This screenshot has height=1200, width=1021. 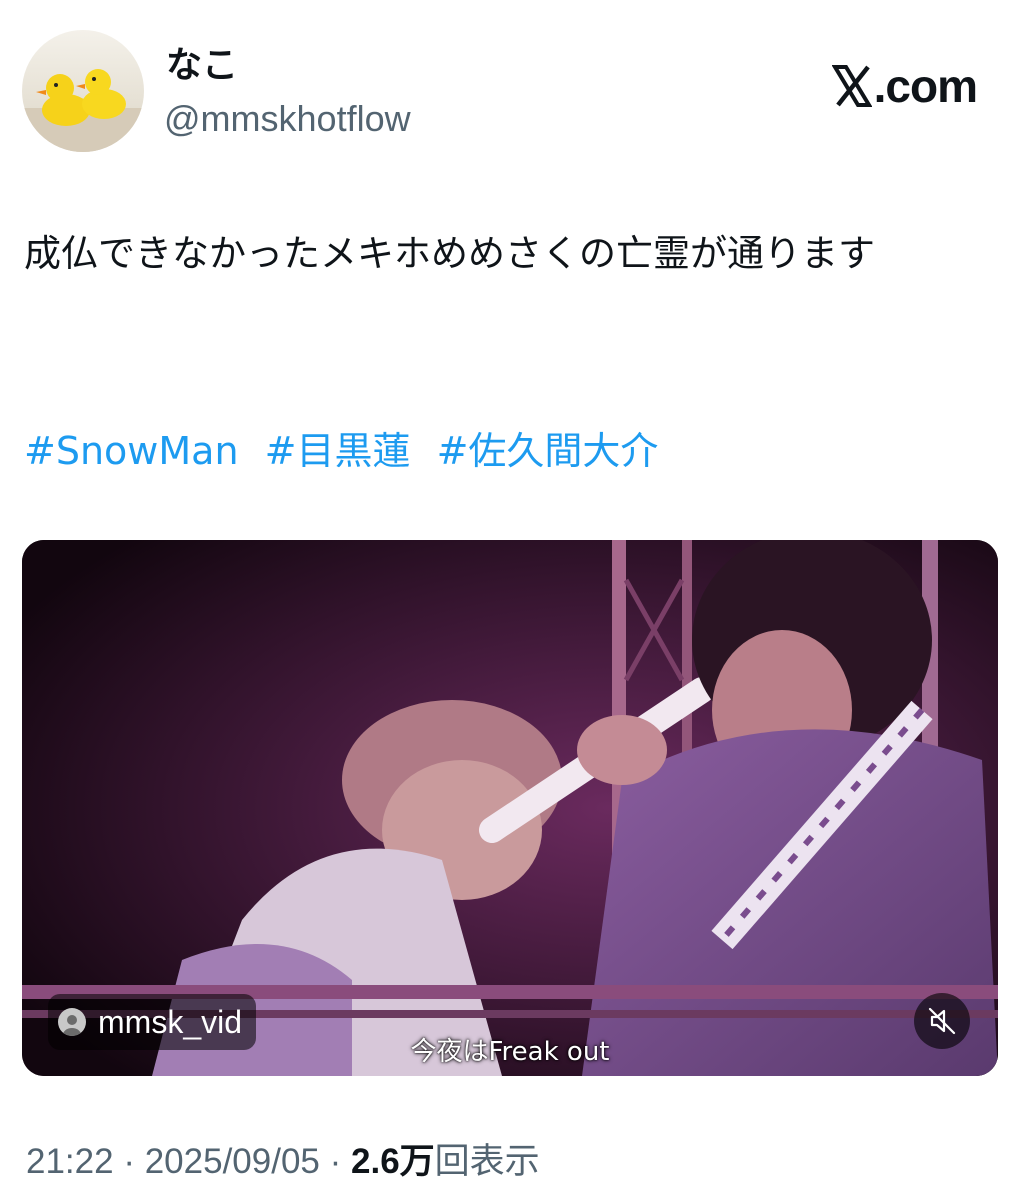 I want to click on user-handle: @mmskhotflow, so click(x=287, y=119).